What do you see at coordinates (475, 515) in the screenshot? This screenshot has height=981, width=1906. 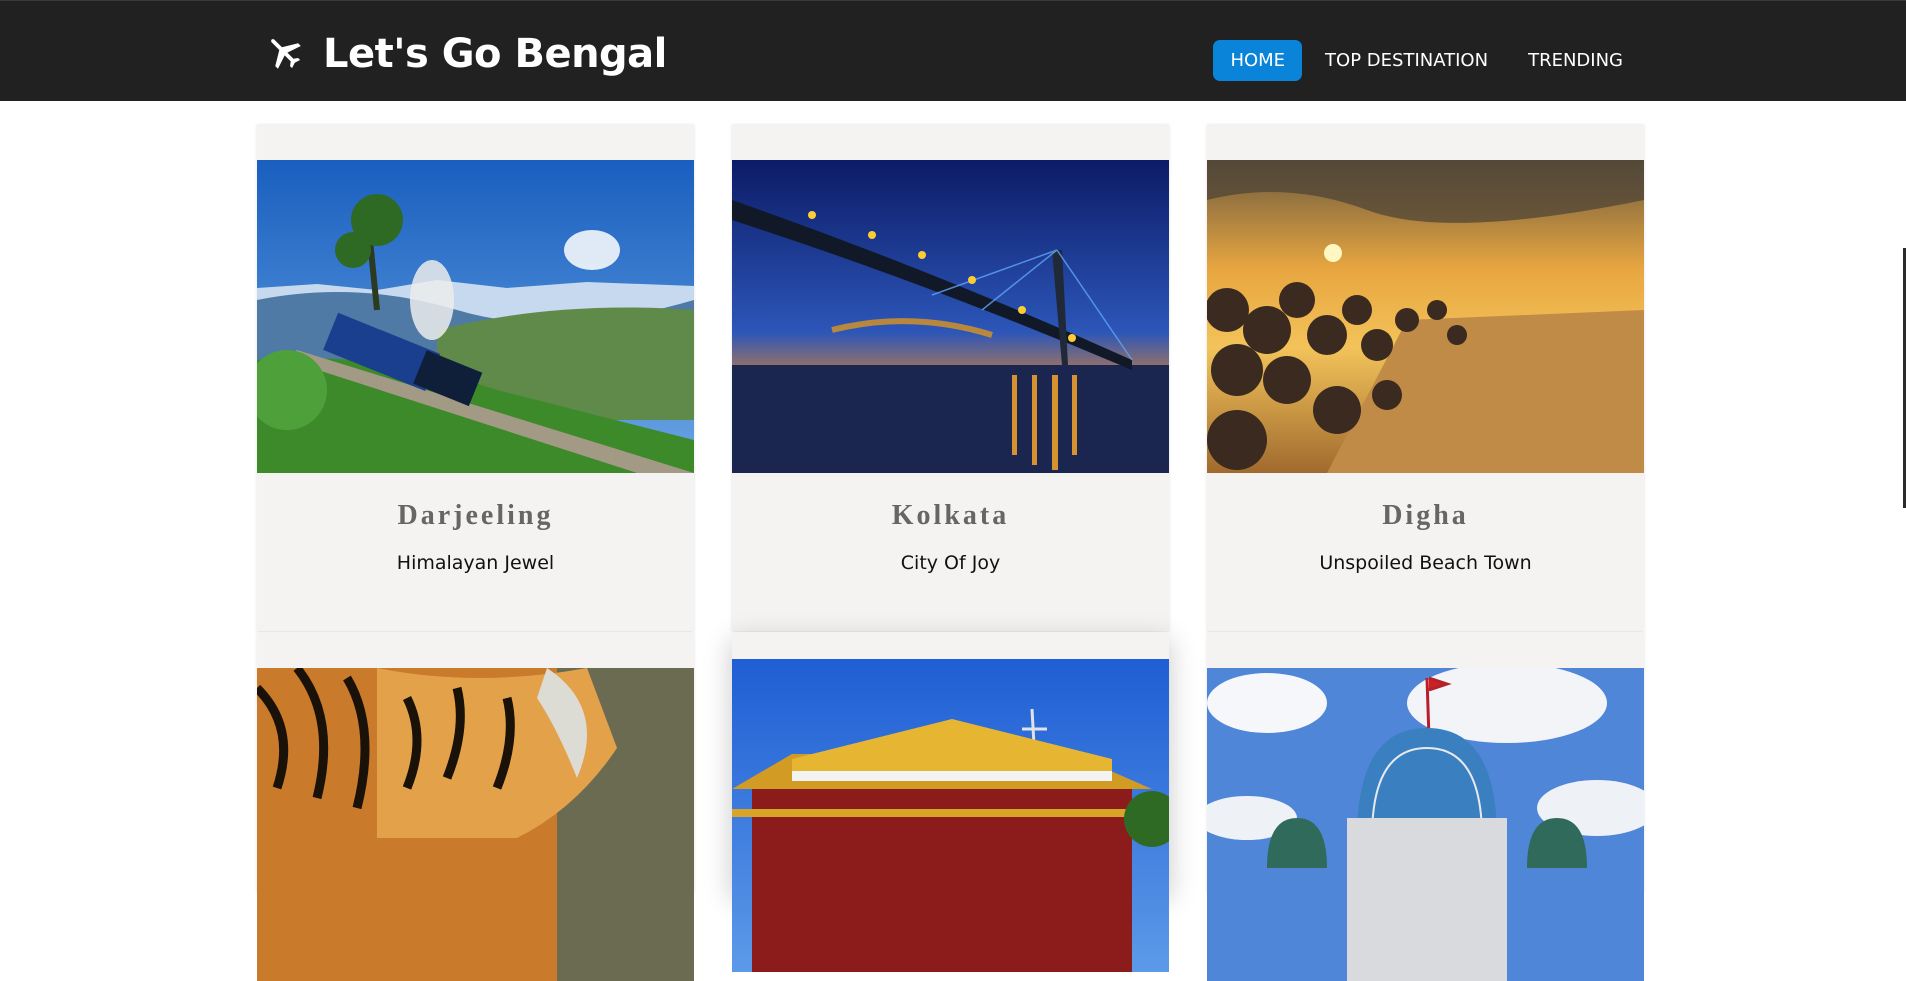 I see `card-title: Darjeeling` at bounding box center [475, 515].